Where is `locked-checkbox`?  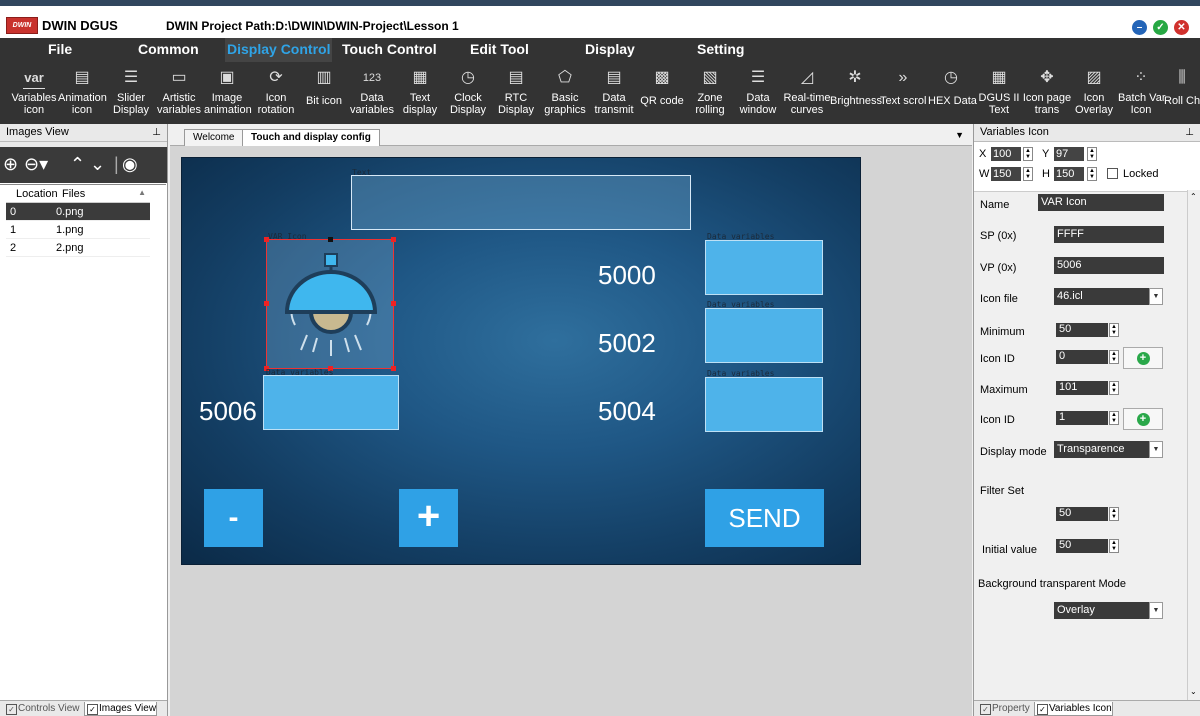 locked-checkbox is located at coordinates (1112, 173).